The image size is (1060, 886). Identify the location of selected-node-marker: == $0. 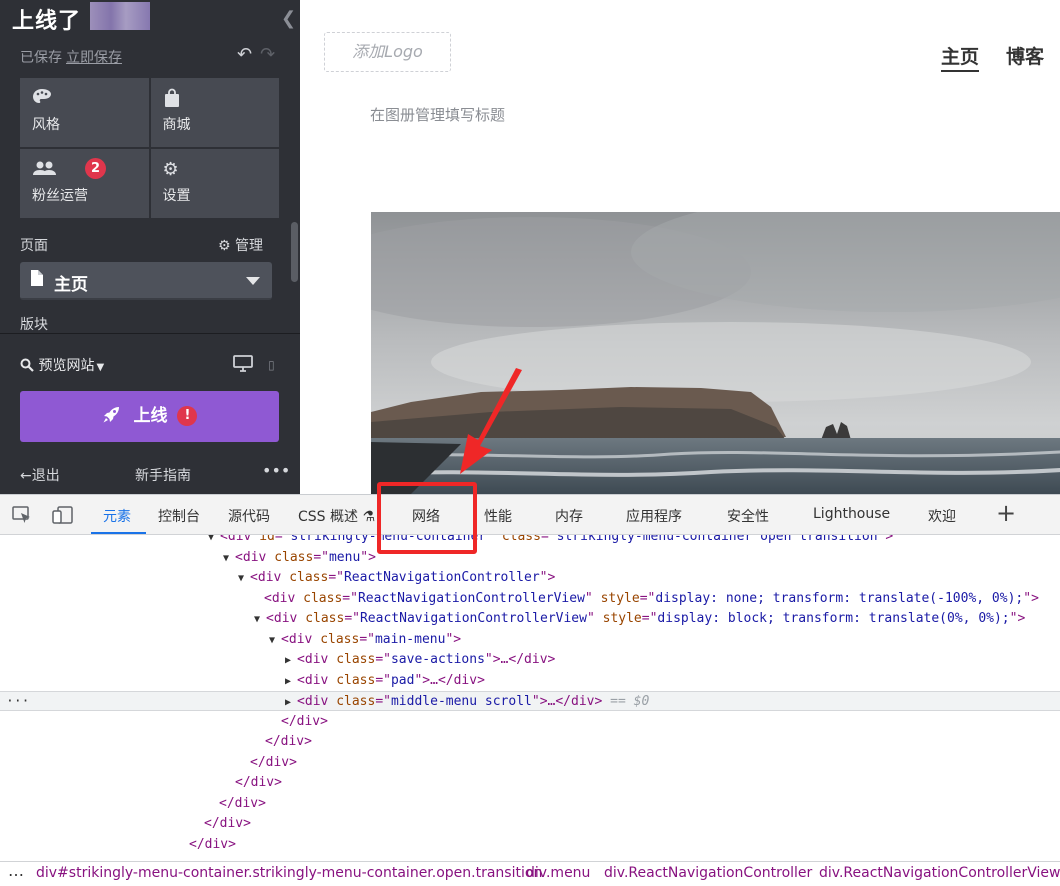
(626, 701).